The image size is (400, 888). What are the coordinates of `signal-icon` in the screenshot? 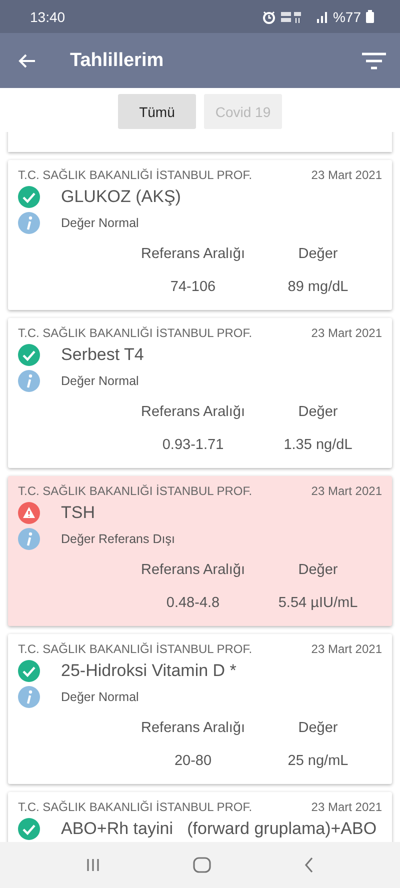 It's located at (322, 16).